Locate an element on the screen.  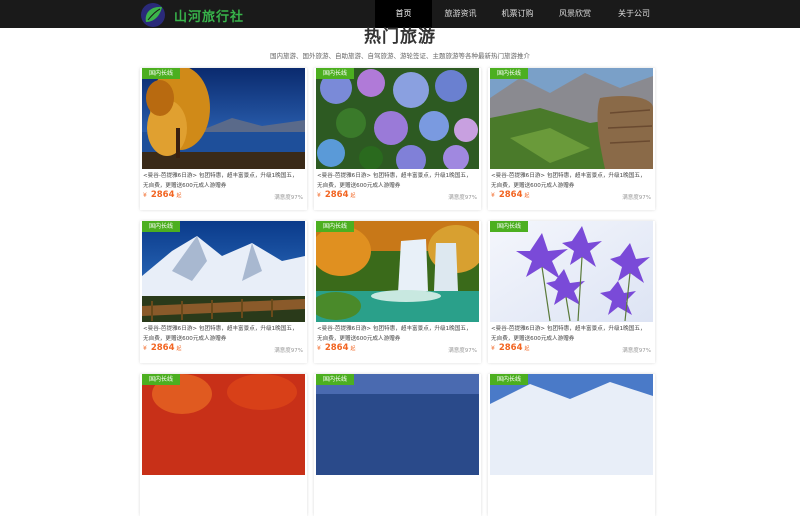
section-subtitle: 国内旅游、国外旅游、自助旅游、自驾旅游、游轮签证、主题旅游等各种最新热门旅游推介 is located at coordinates (400, 56).